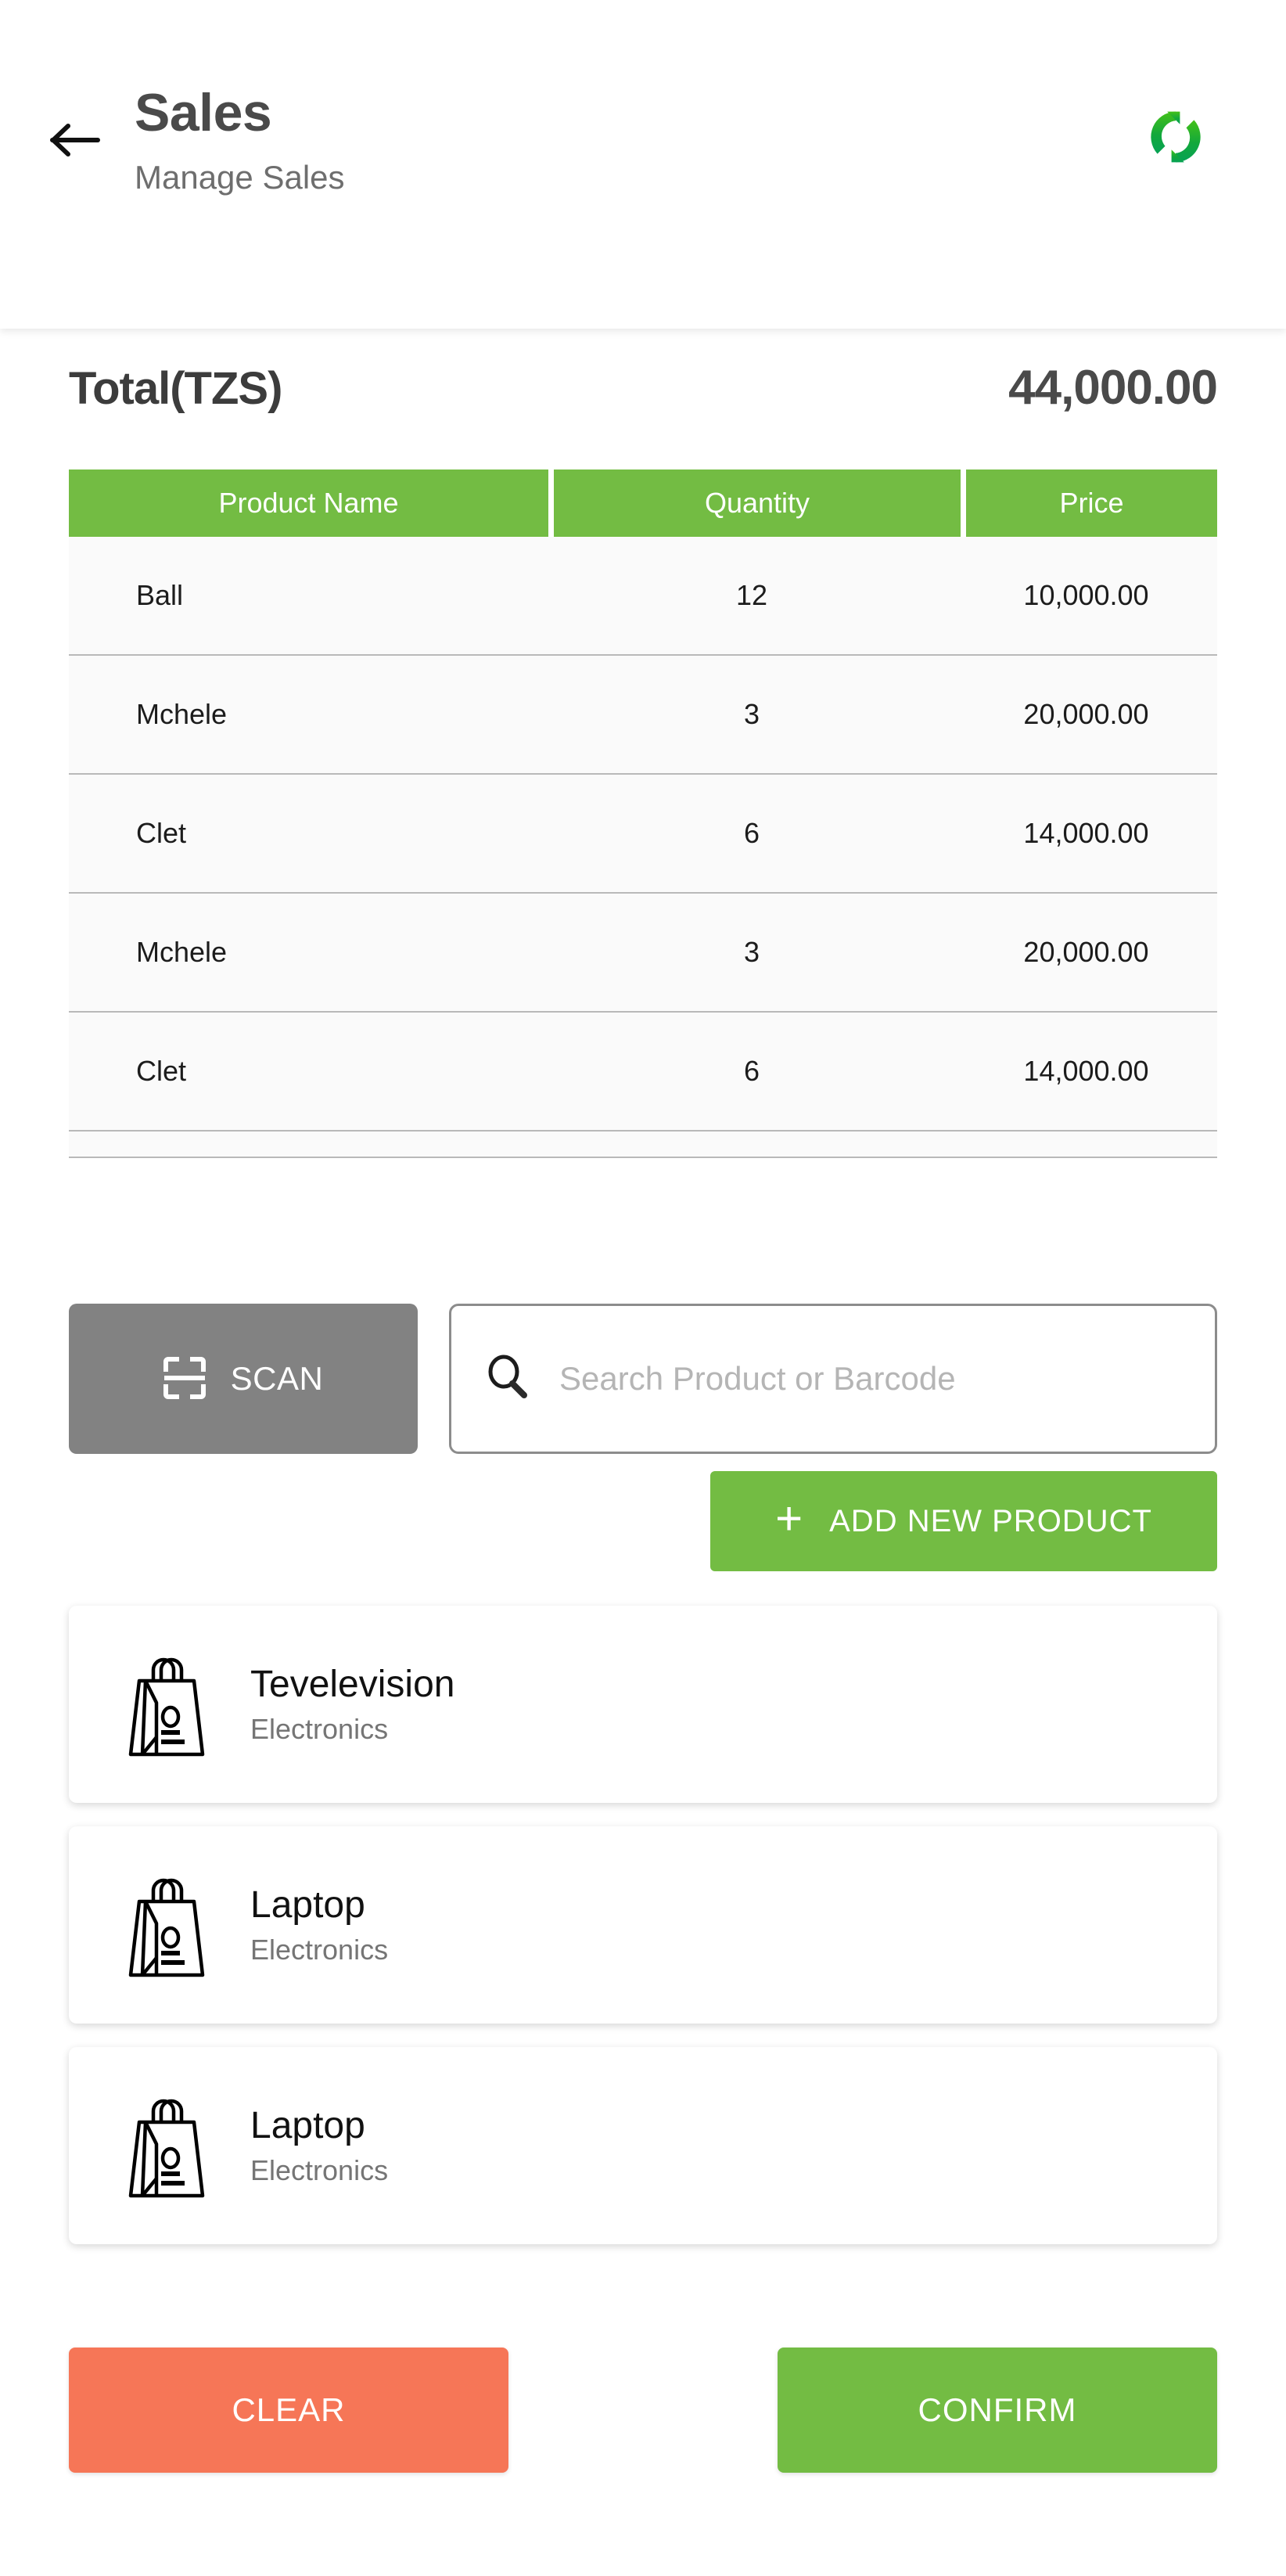 The image size is (1286, 2576). What do you see at coordinates (643, 2411) in the screenshot?
I see `footer-actions: CLEAR CONFIRM` at bounding box center [643, 2411].